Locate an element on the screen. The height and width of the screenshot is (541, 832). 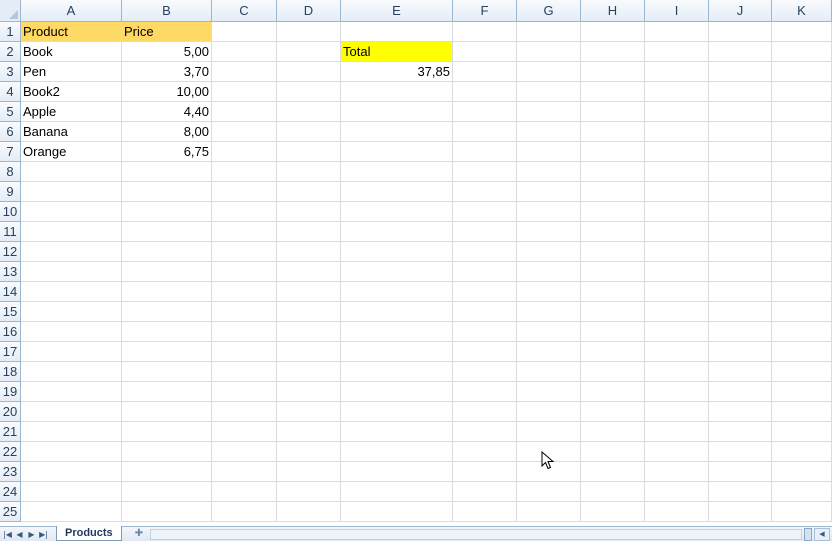
first-sheet-icon: |◀ is located at coordinates (7, 534).